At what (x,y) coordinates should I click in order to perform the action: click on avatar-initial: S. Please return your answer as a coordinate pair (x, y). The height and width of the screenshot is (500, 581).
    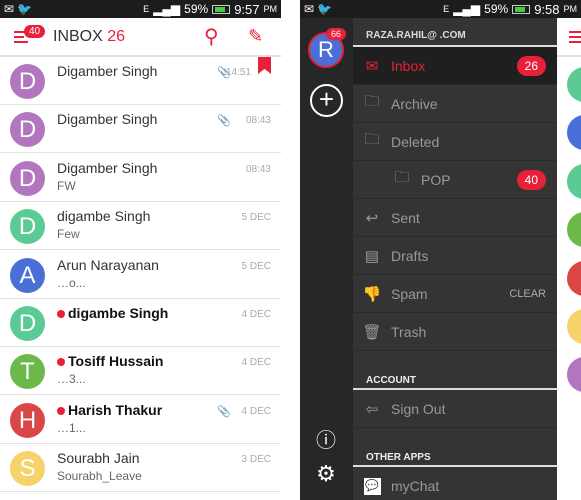
    Looking at the image, I should click on (27, 469).